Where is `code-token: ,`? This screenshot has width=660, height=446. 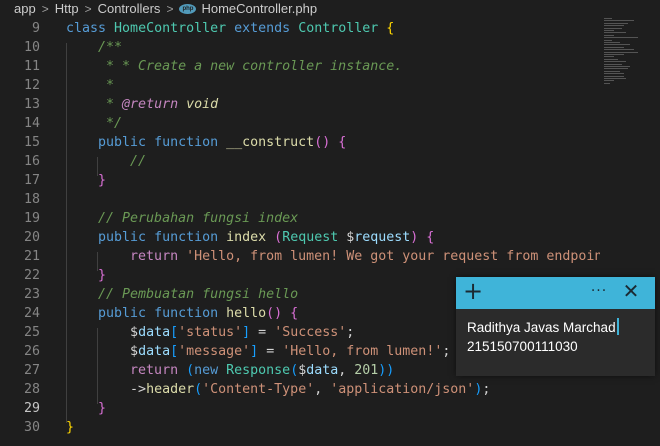 code-token: , is located at coordinates (322, 389).